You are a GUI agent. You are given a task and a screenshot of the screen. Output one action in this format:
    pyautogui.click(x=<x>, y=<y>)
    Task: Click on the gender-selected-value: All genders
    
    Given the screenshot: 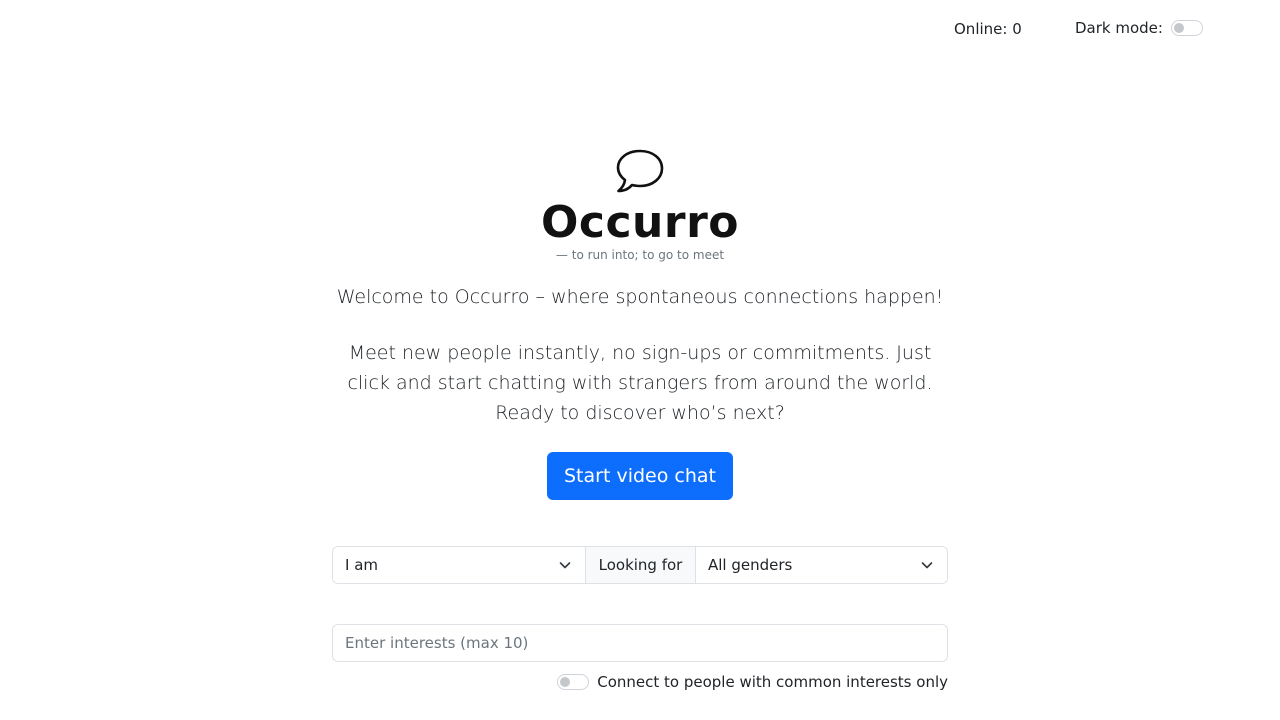 What is the action you would take?
    pyautogui.click(x=750, y=565)
    